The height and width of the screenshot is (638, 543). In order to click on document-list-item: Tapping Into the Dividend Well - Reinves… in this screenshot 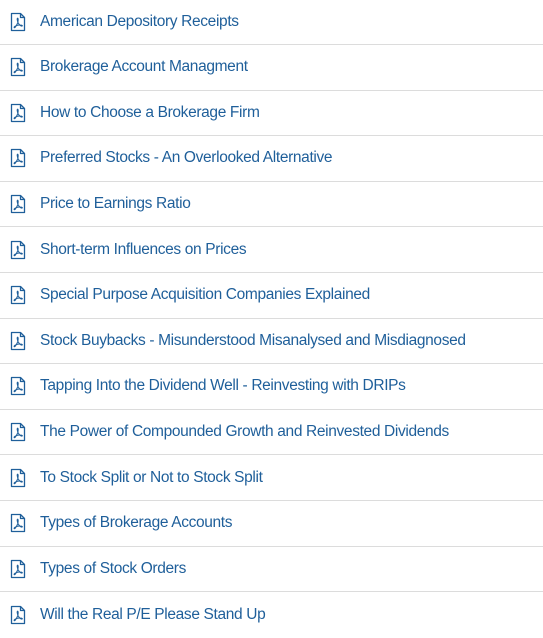, I will do `click(271, 387)`.